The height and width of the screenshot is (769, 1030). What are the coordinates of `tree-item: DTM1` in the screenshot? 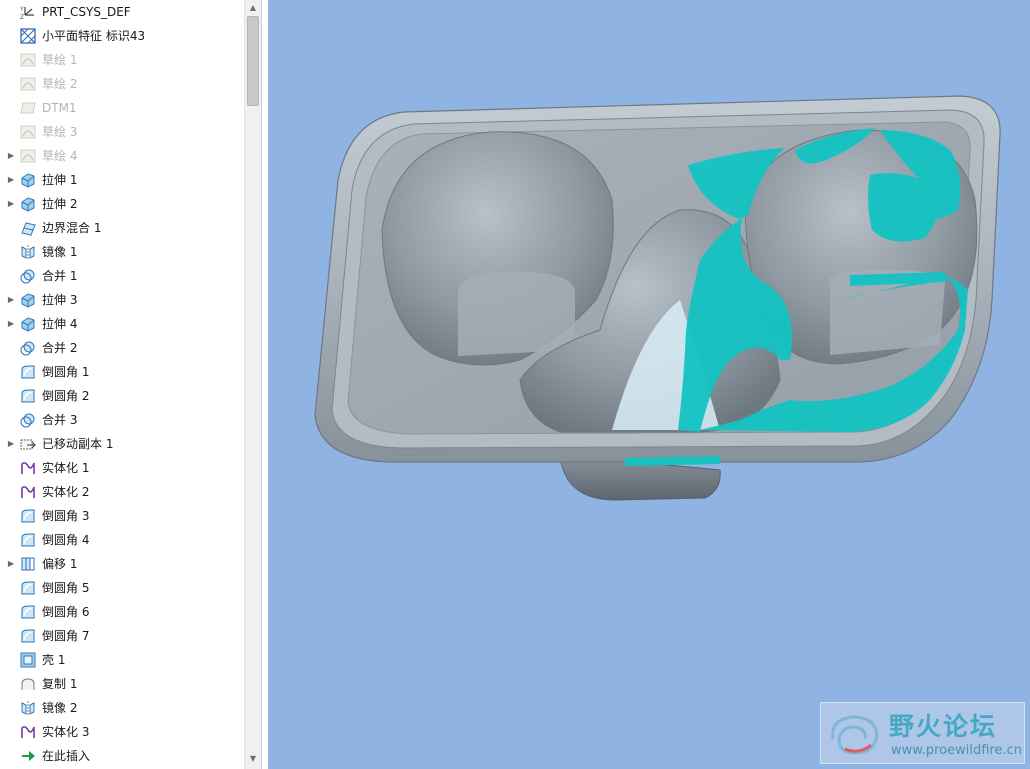 It's located at (122, 108).